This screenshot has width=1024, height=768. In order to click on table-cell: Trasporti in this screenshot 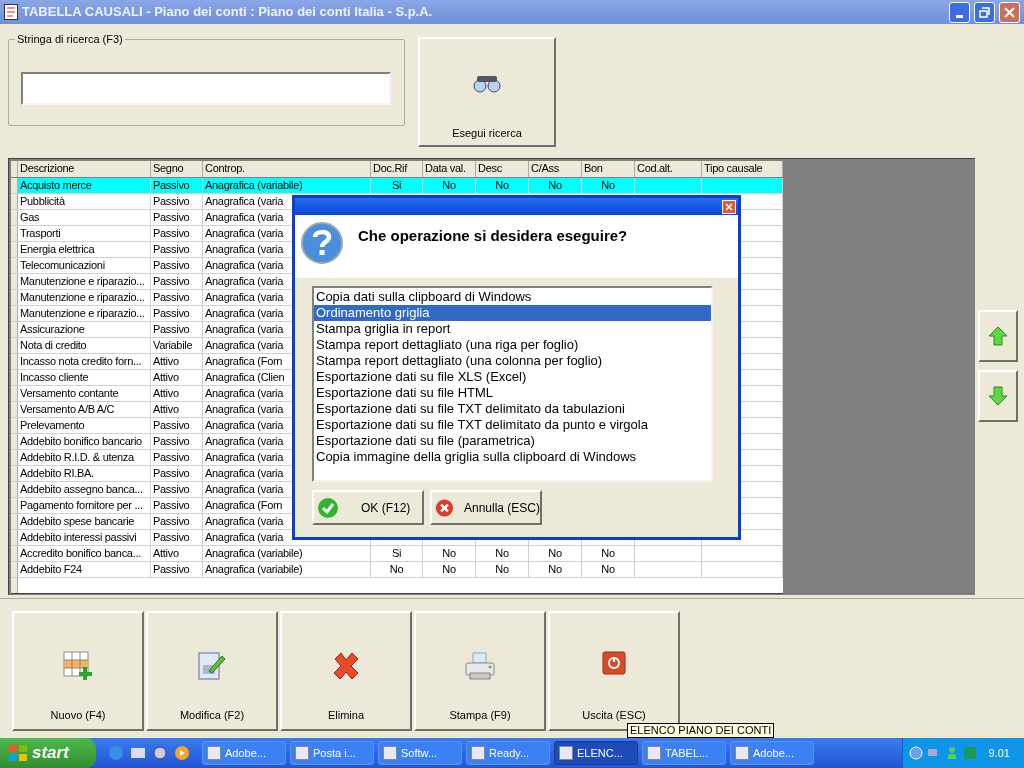, I will do `click(84, 233)`.